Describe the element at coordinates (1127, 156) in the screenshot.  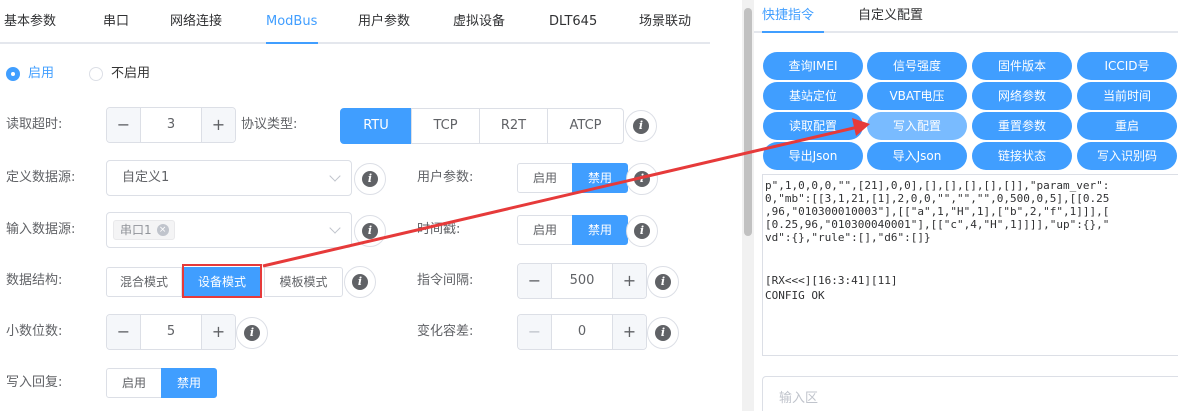
I see `write-id-code-button: 写入识别码` at that location.